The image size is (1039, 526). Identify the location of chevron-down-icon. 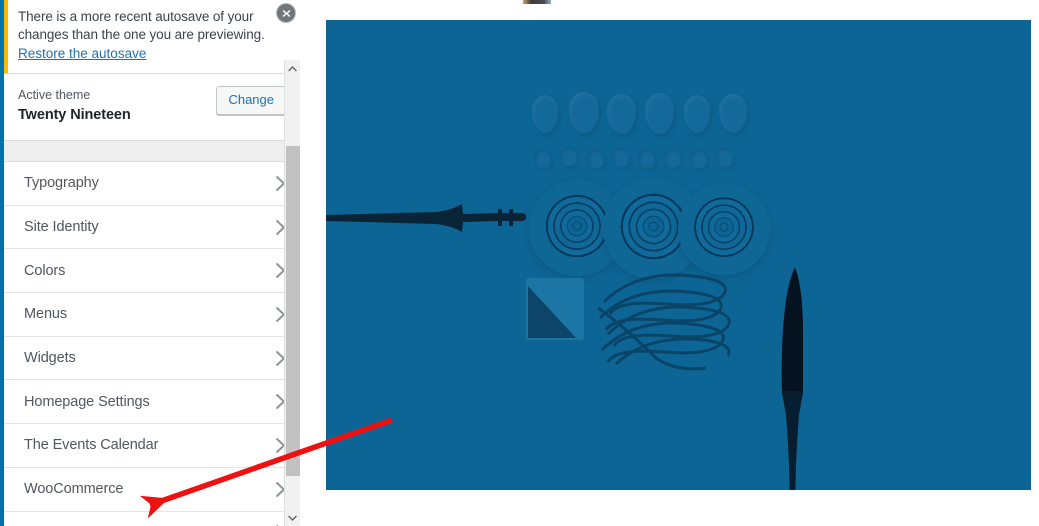
(292, 517).